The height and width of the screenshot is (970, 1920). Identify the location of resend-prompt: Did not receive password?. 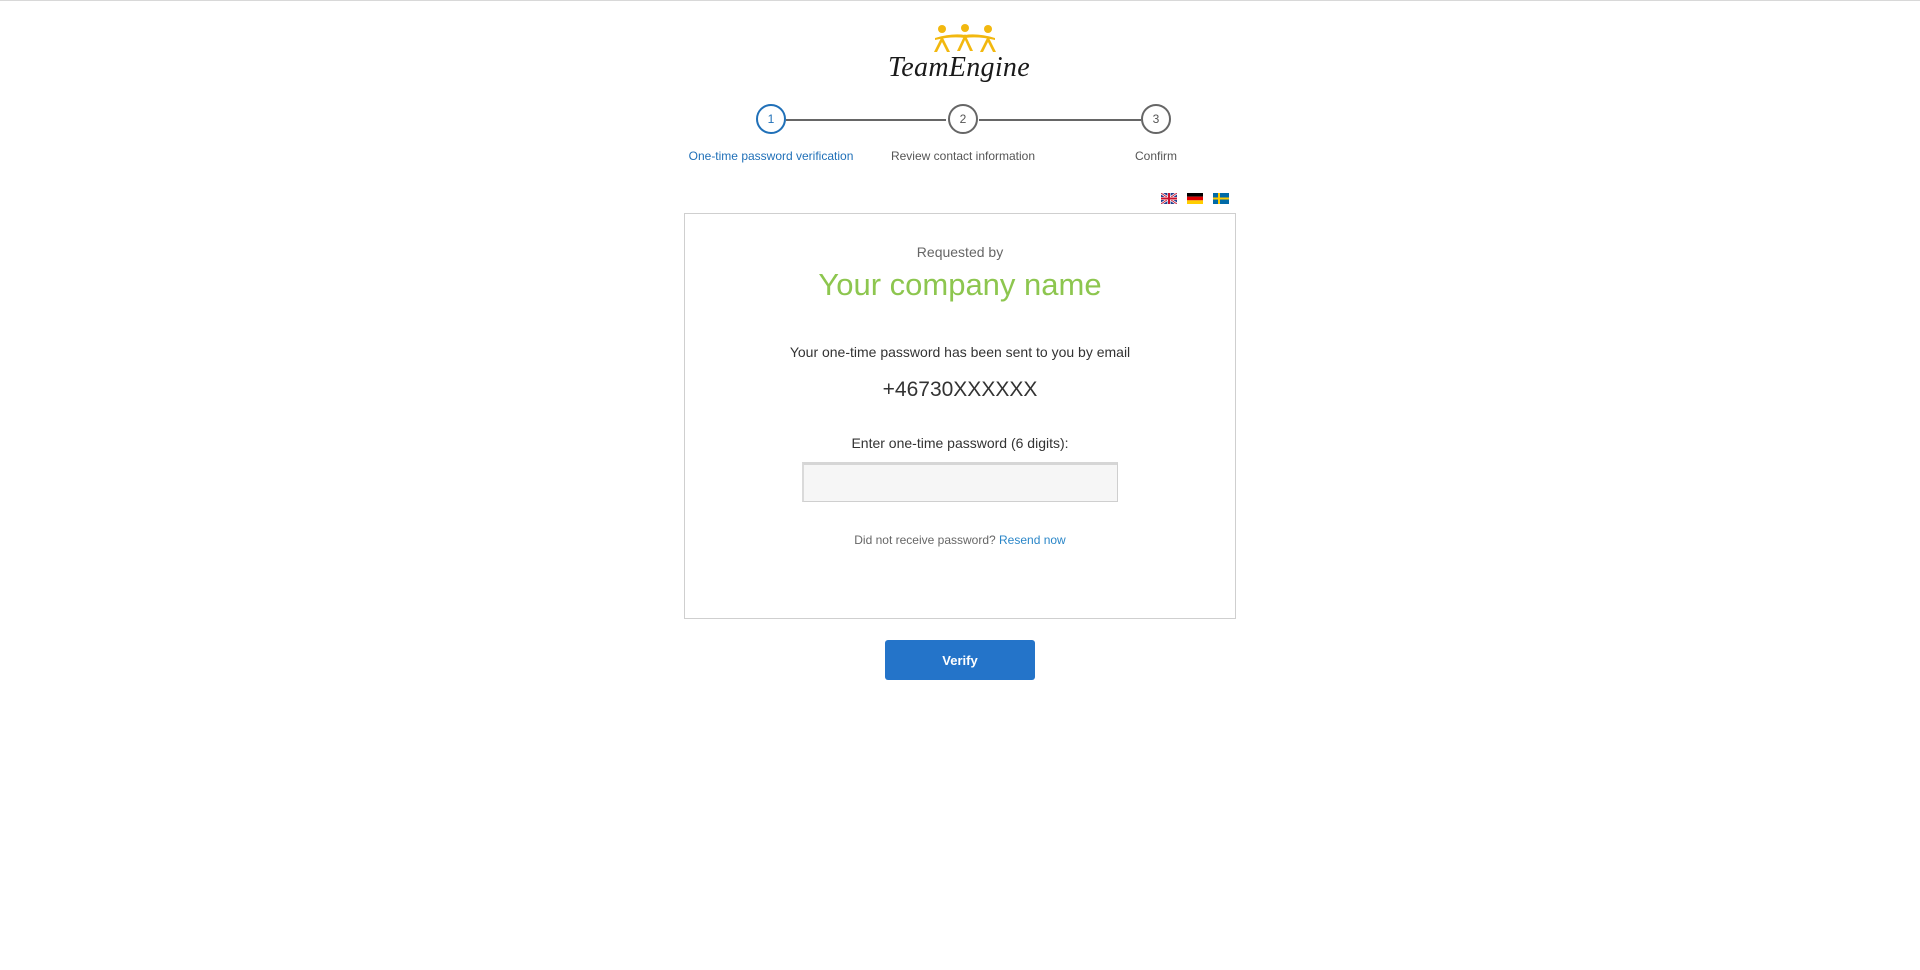
(925, 540).